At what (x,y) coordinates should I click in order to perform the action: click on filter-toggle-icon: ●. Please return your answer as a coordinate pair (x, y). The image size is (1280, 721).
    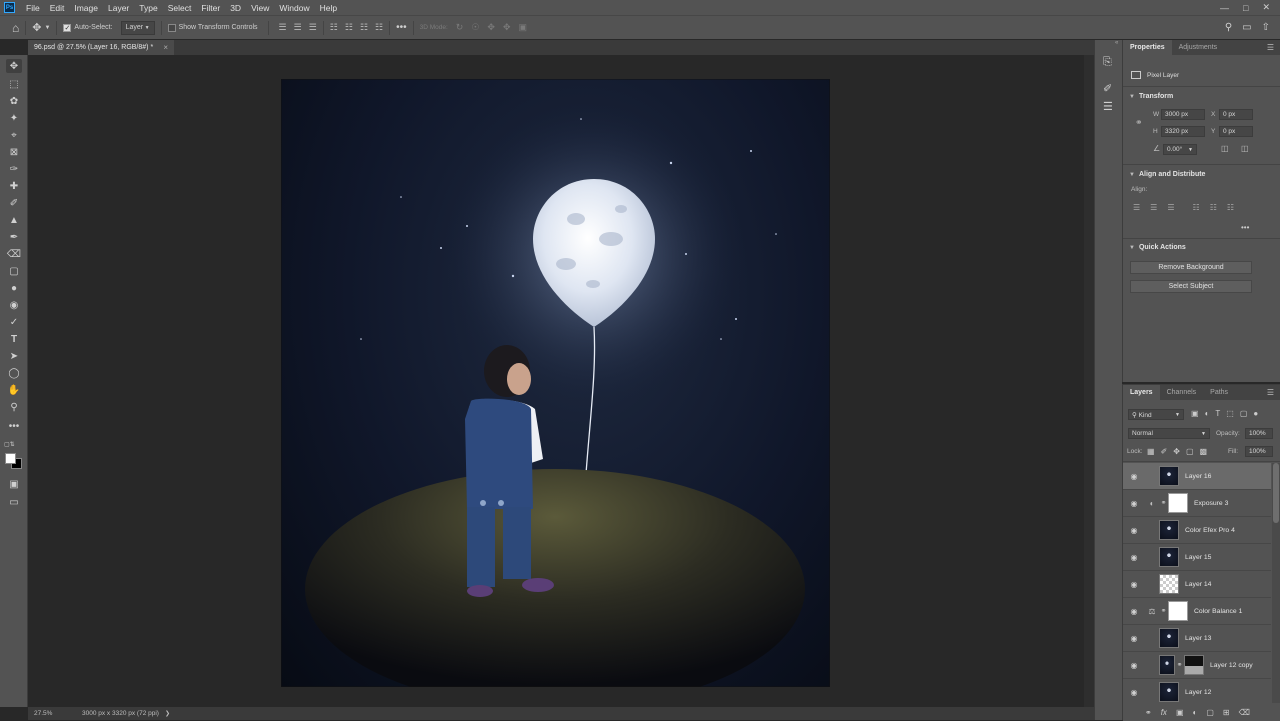
    Looking at the image, I should click on (1255, 413).